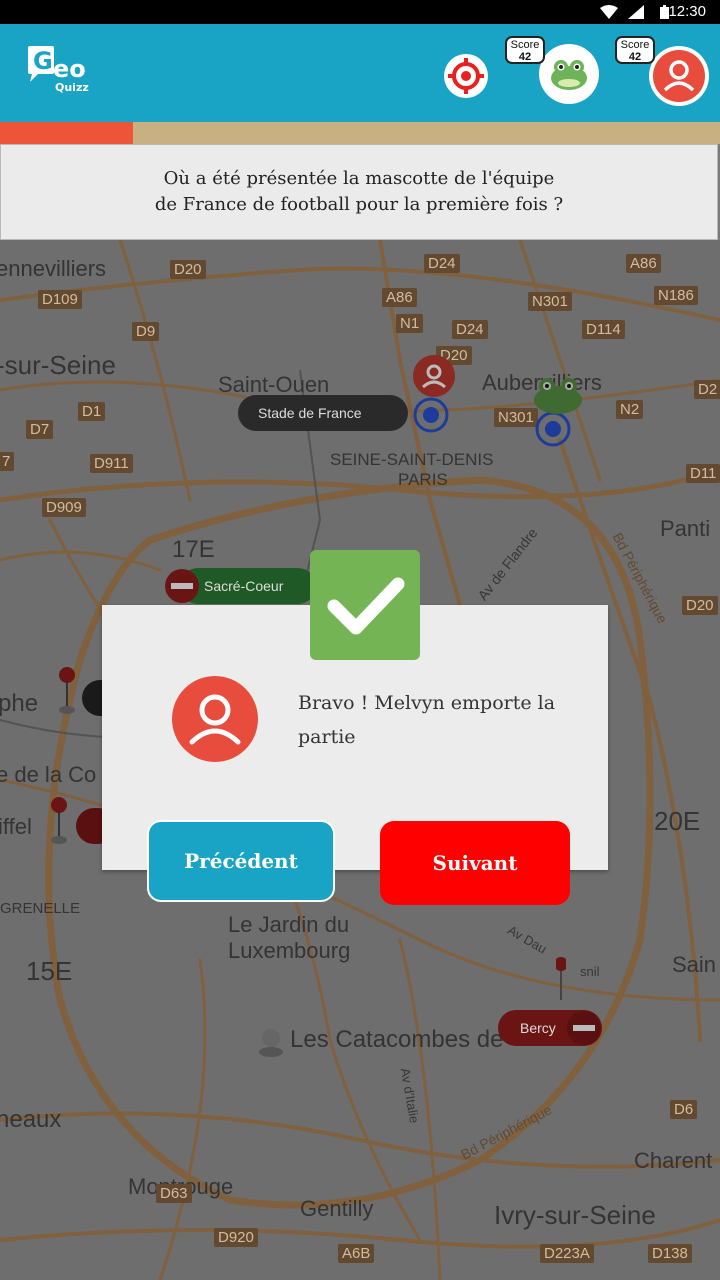 The width and height of the screenshot is (720, 1280). I want to click on target-button, so click(466, 76).